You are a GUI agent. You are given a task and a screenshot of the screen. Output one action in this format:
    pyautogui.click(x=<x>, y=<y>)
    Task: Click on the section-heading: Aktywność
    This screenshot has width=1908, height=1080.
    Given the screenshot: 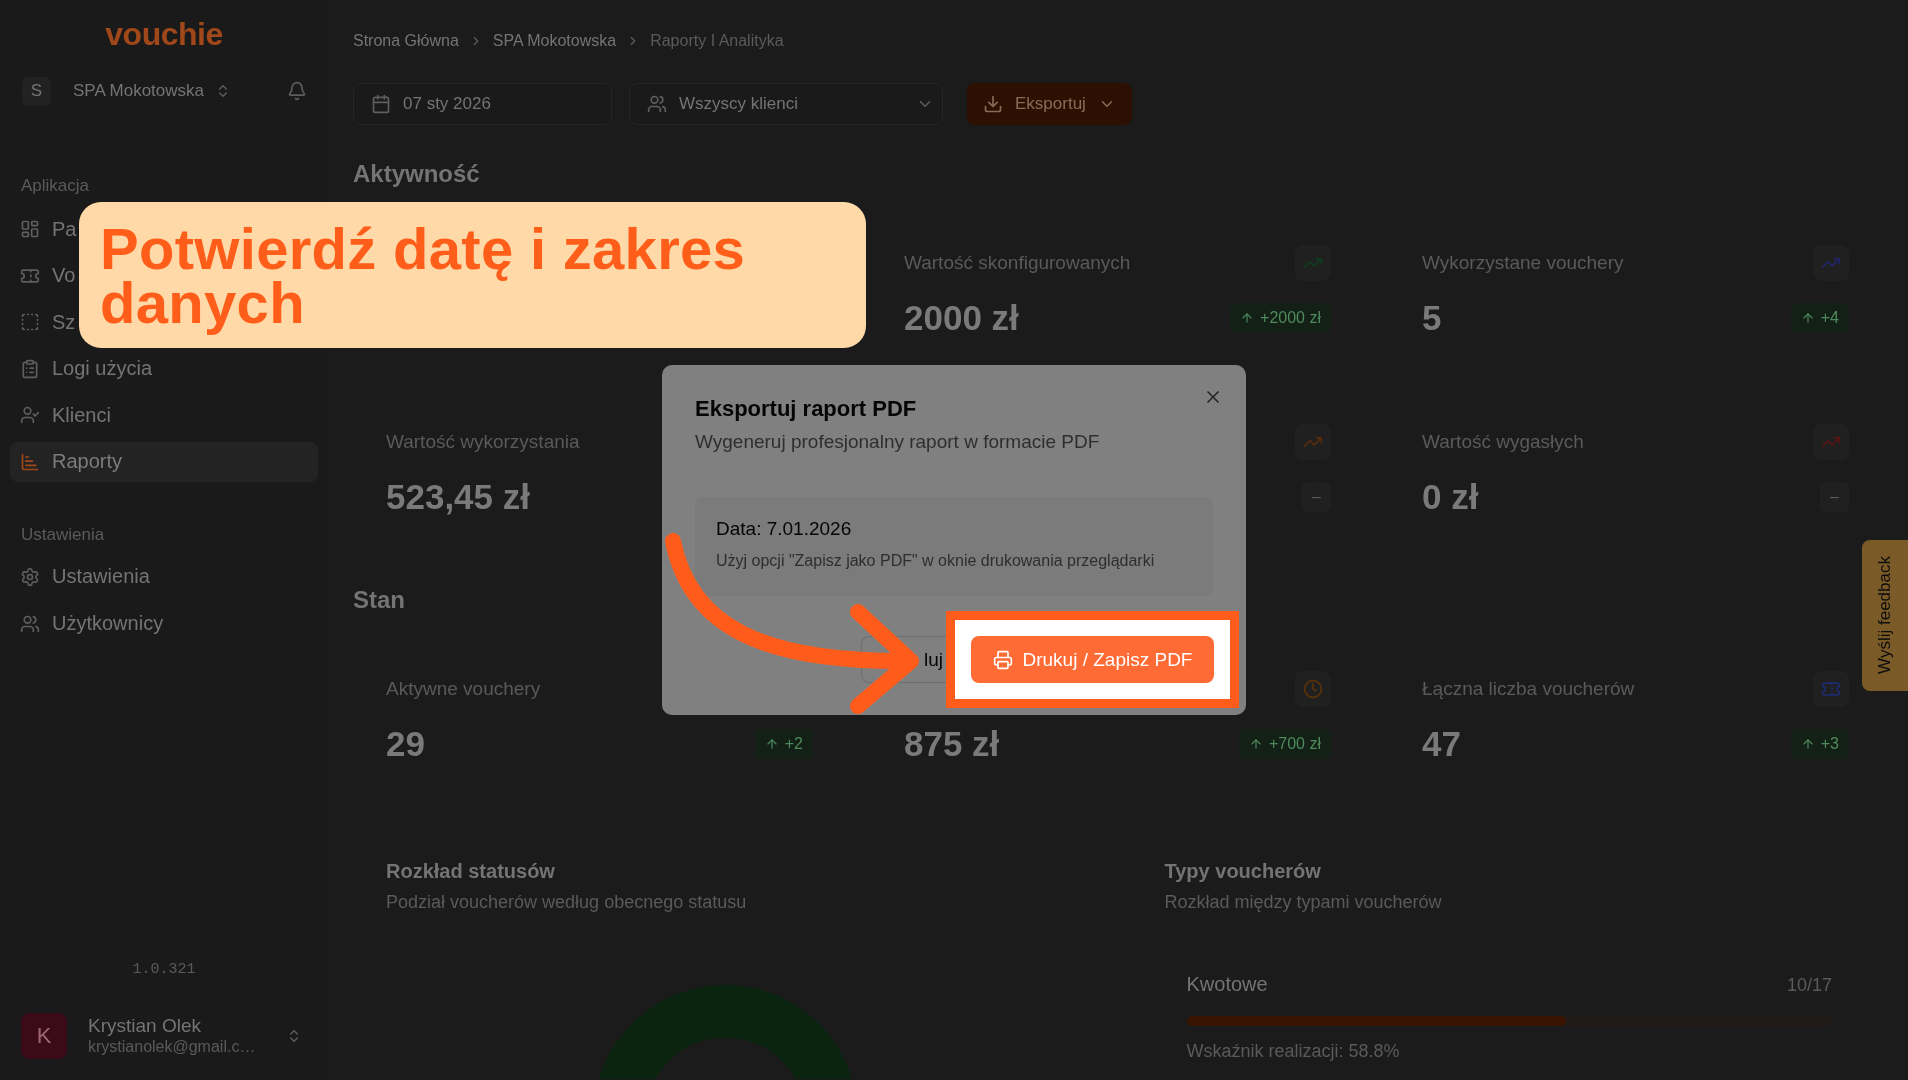 What is the action you would take?
    pyautogui.click(x=416, y=174)
    